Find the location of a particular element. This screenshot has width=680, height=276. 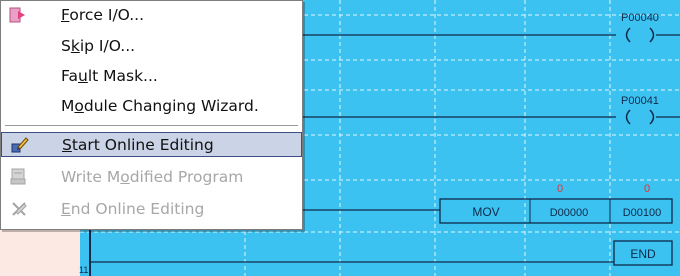

menu-item-label: End Online Editing is located at coordinates (133, 209).